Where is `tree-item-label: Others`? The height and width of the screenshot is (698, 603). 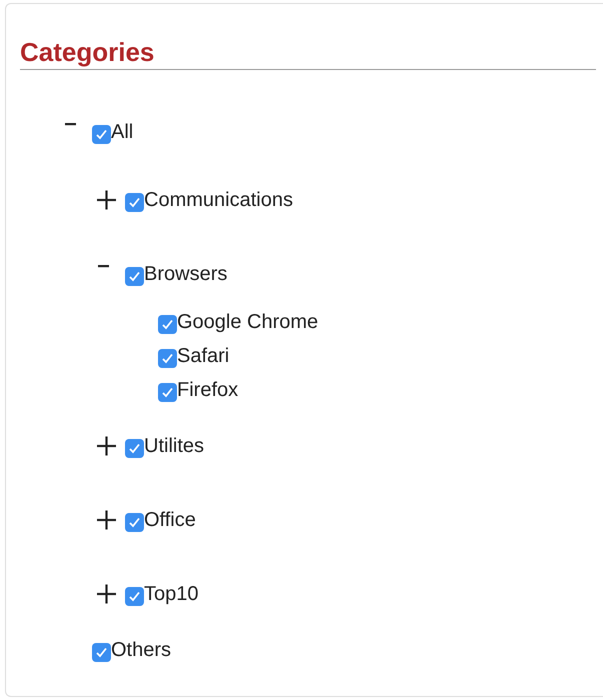
tree-item-label: Others is located at coordinates (141, 650).